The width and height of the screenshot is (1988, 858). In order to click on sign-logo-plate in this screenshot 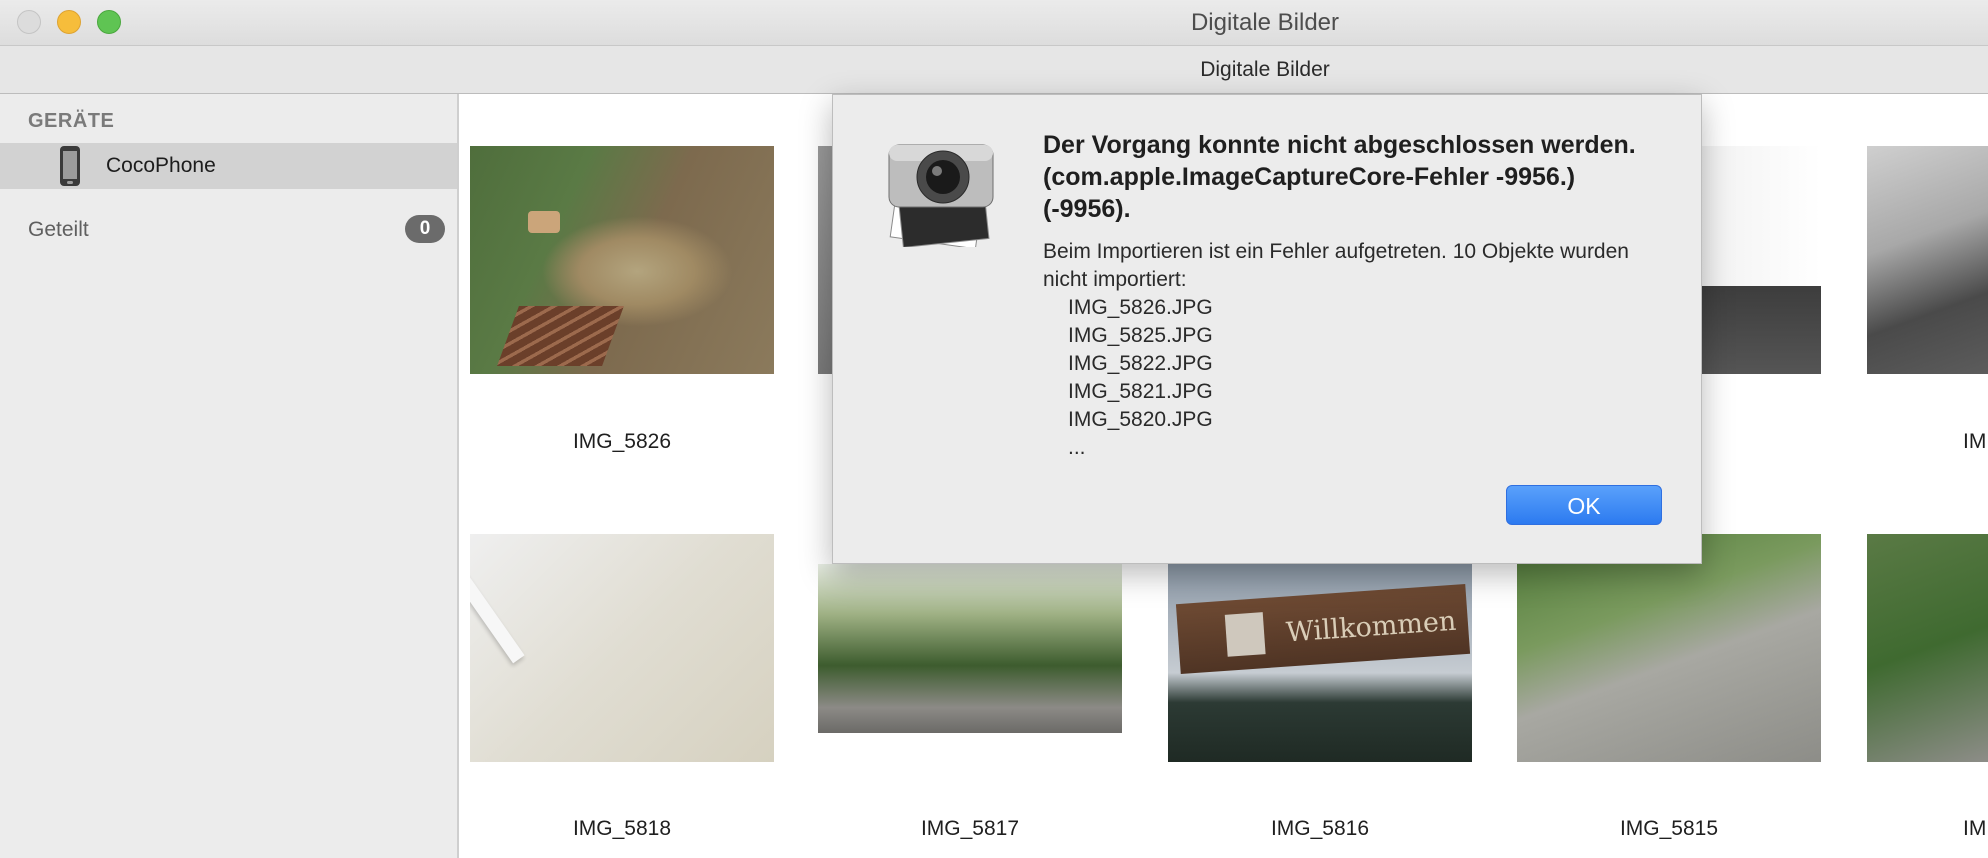, I will do `click(1245, 634)`.